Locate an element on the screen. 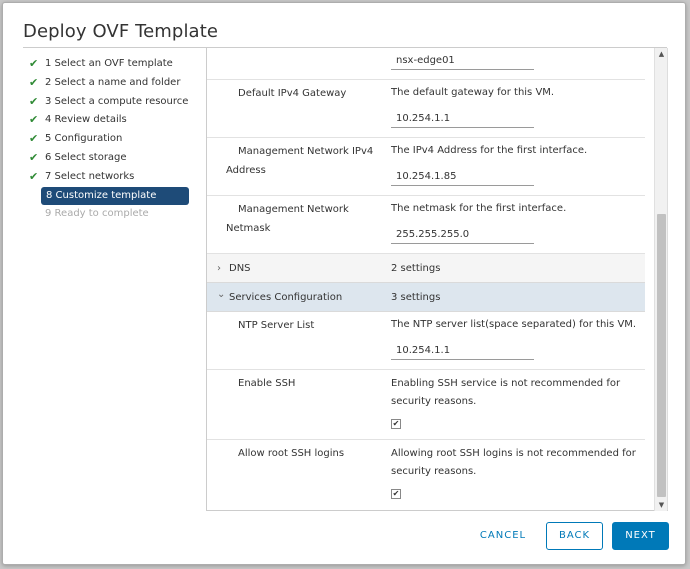 This screenshot has width=690, height=569. mgmt-ip-label-line2: Address is located at coordinates (246, 170).